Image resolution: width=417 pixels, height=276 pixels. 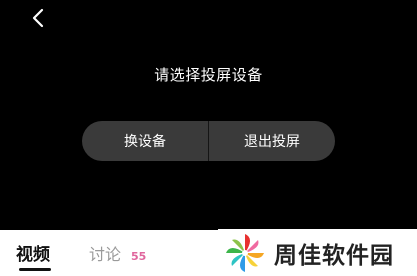 What do you see at coordinates (35, 269) in the screenshot?
I see `active-tab-indicator` at bounding box center [35, 269].